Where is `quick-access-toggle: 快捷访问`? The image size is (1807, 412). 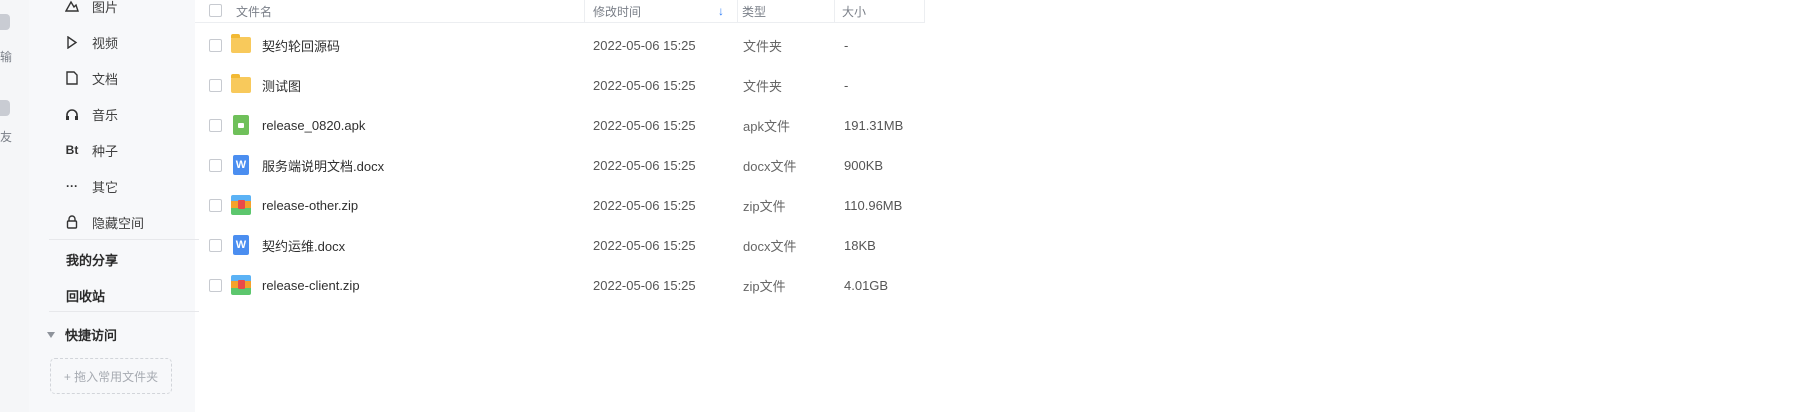 quick-access-toggle: 快捷访问 is located at coordinates (82, 334).